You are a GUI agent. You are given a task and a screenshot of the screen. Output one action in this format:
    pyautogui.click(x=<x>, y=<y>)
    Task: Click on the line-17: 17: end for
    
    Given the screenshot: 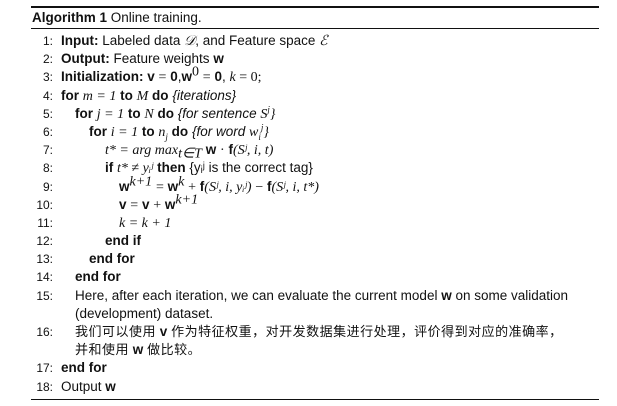 What is the action you would take?
    pyautogui.click(x=315, y=368)
    